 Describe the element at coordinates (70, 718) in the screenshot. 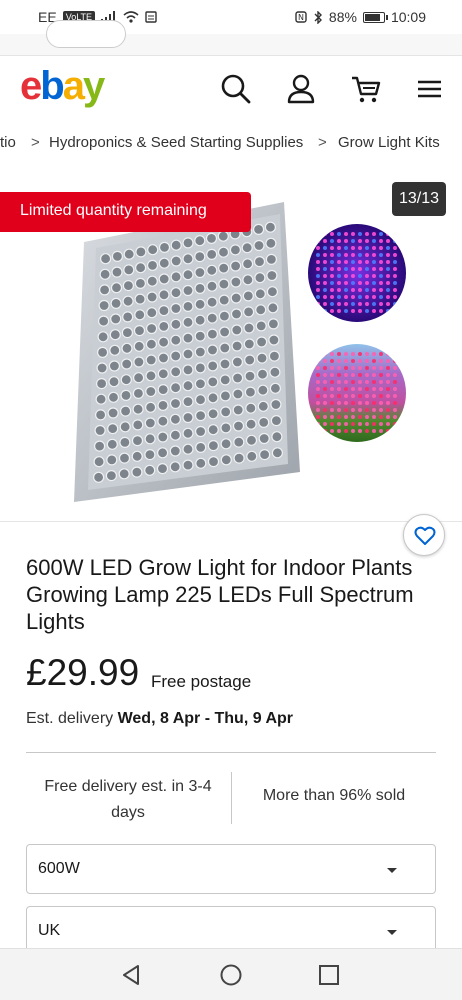

I see `delivery-label: Est. delivery` at that location.